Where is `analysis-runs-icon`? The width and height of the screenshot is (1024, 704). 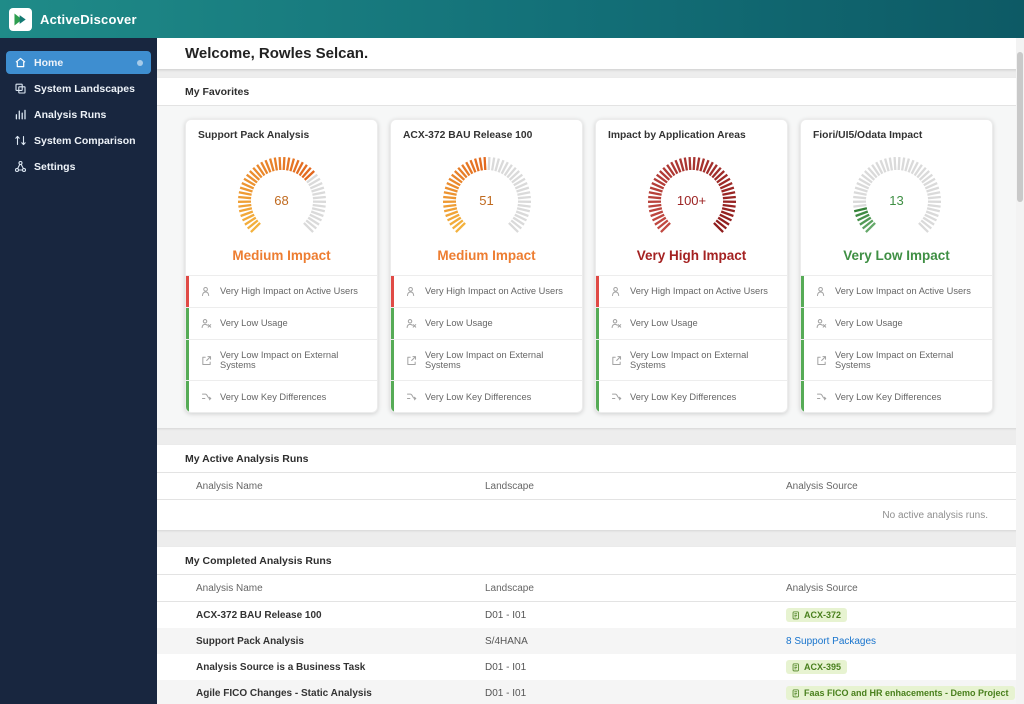
analysis-runs-icon is located at coordinates (20, 114).